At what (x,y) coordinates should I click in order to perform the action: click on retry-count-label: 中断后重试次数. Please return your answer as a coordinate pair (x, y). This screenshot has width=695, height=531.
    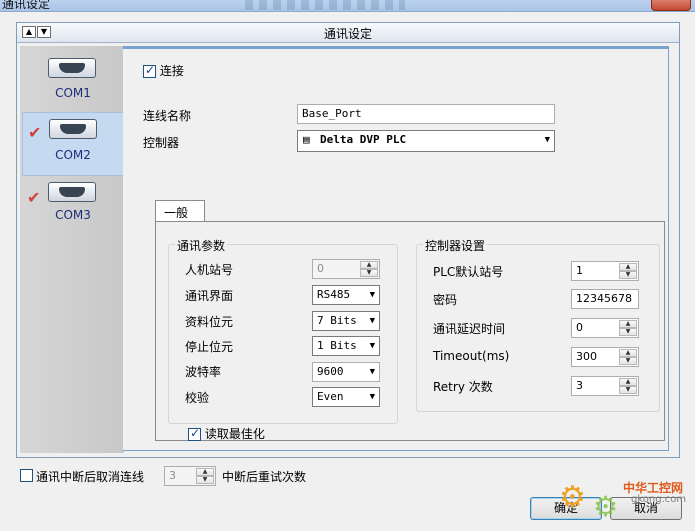
    Looking at the image, I should click on (264, 477).